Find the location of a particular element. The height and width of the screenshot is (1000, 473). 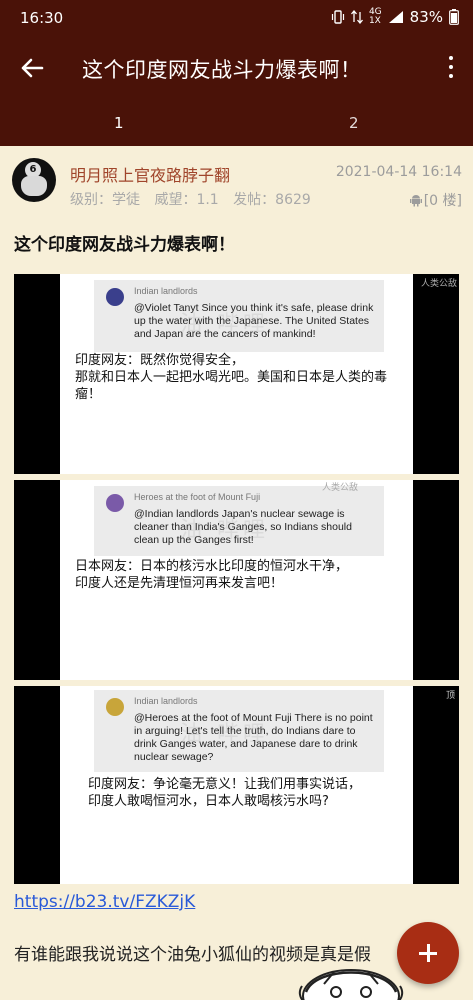

caption-line: 印度网友：争论毫无意义！让我们用事实说话， is located at coordinates (225, 784).